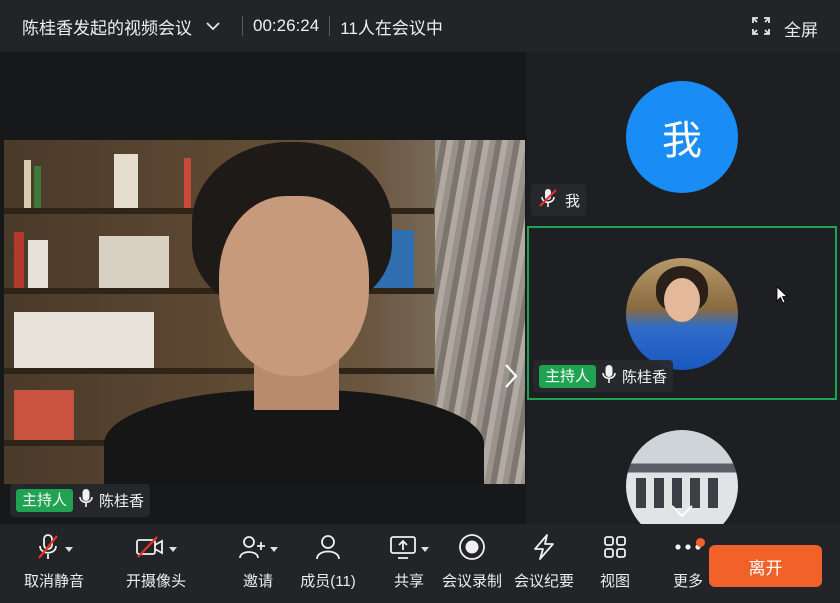 Image resolution: width=840 pixels, height=603 pixels. What do you see at coordinates (765, 566) in the screenshot?
I see `leave-button: 离开` at bounding box center [765, 566].